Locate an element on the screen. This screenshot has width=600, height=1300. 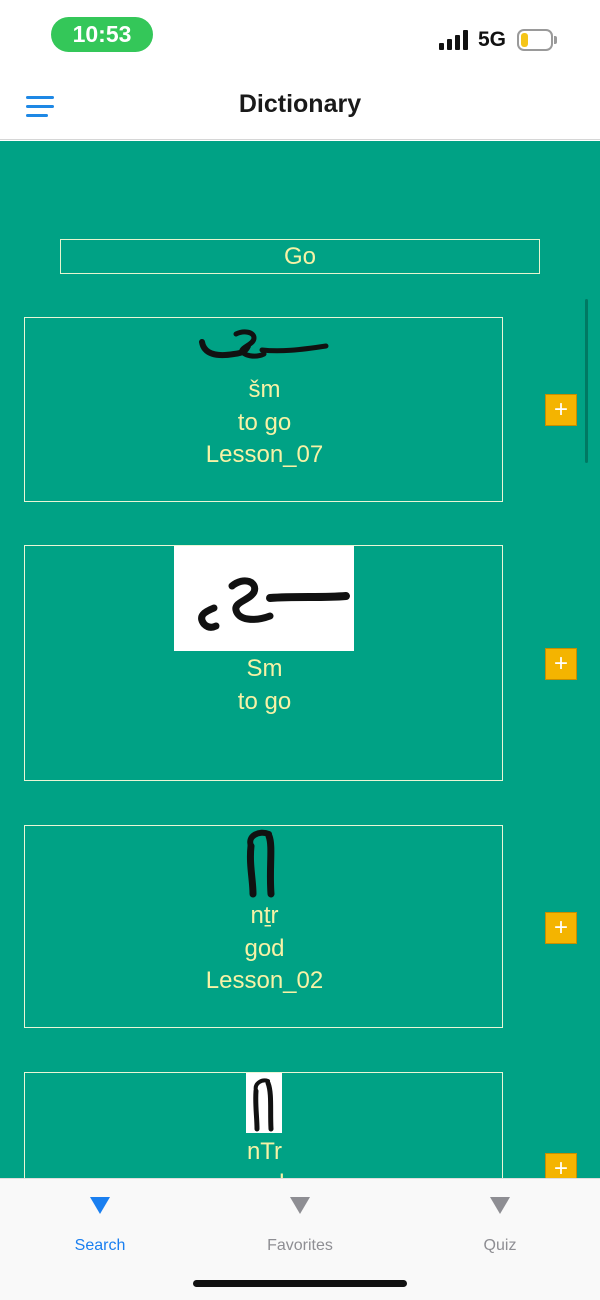
signal-icon is located at coordinates (454, 40).